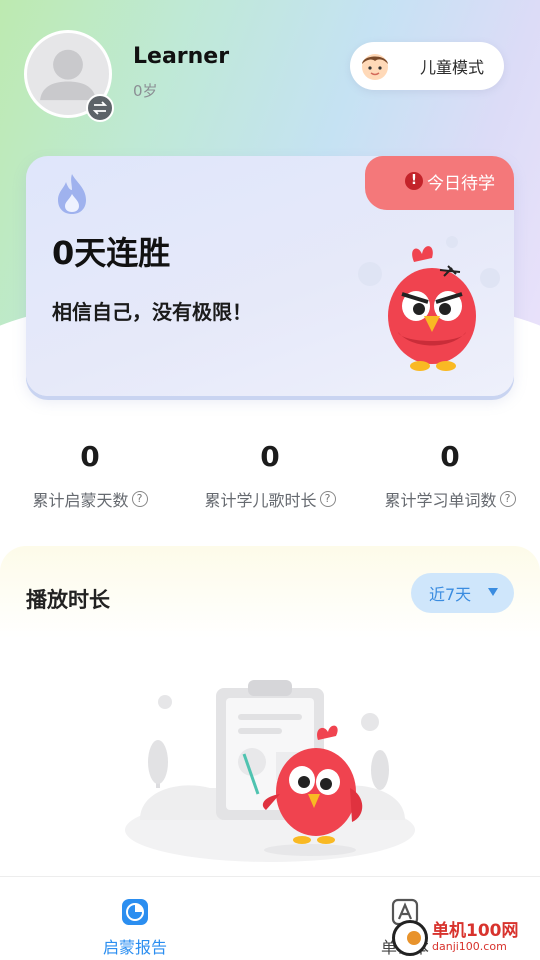 The width and height of the screenshot is (540, 960). What do you see at coordinates (90, 475) in the screenshot?
I see `stat-enlightenment-days: 0 累计启蒙天数 ?` at bounding box center [90, 475].